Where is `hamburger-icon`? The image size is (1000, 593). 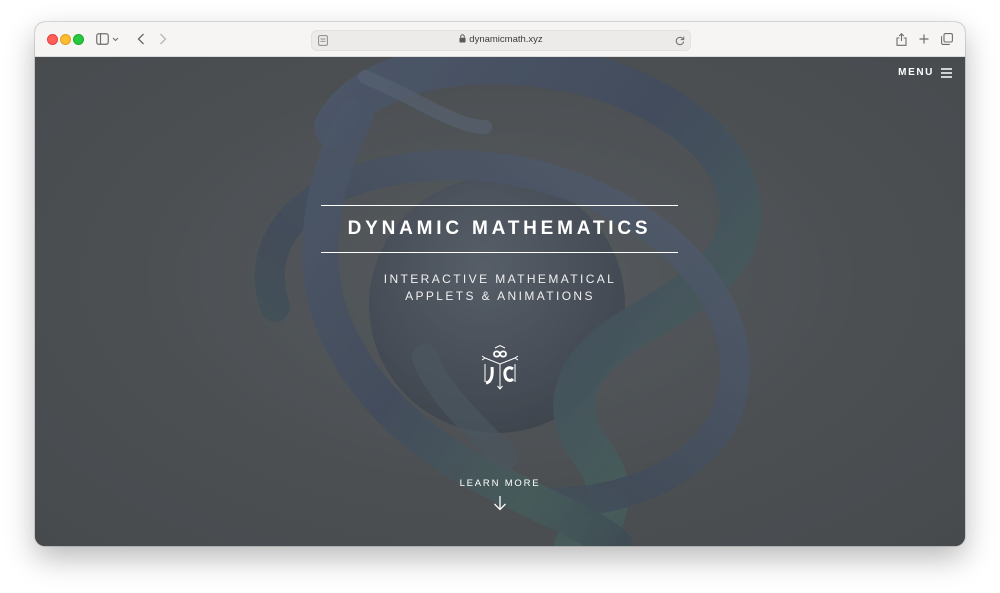
hamburger-icon is located at coordinates (946, 72).